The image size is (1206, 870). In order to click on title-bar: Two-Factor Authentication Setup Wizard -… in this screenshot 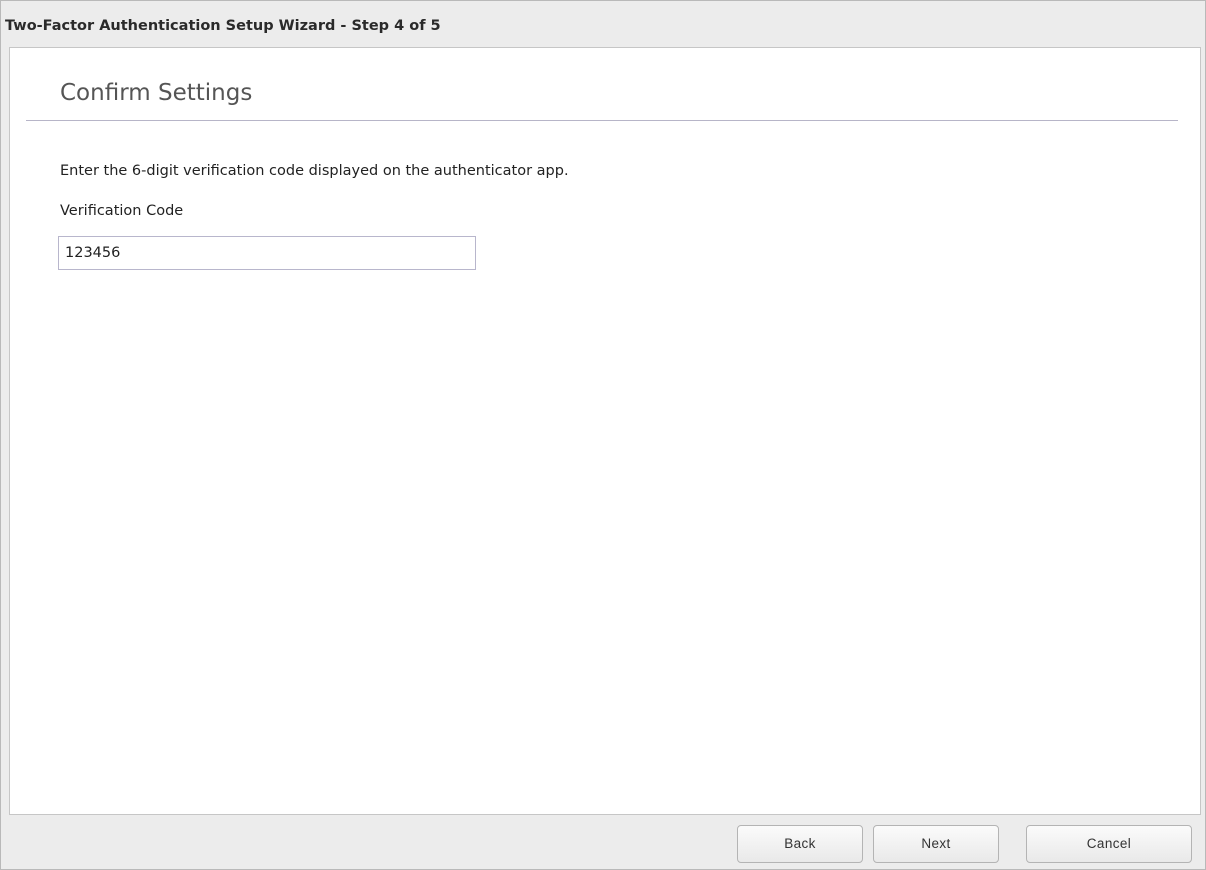, I will do `click(603, 24)`.